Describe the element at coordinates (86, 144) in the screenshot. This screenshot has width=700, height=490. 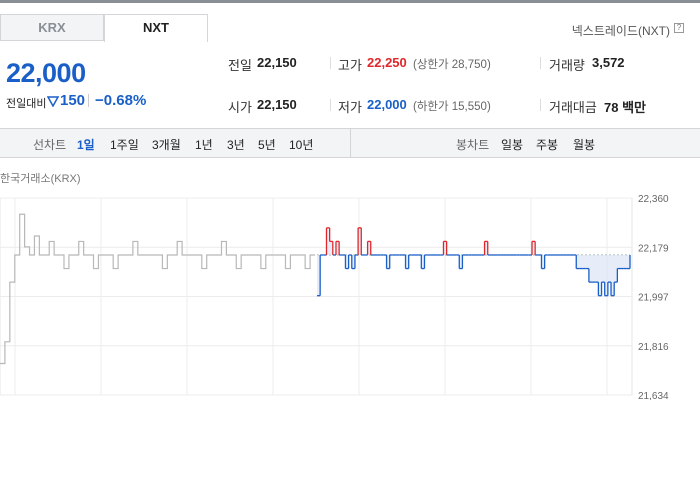
I see `period-1d-button: 1일` at that location.